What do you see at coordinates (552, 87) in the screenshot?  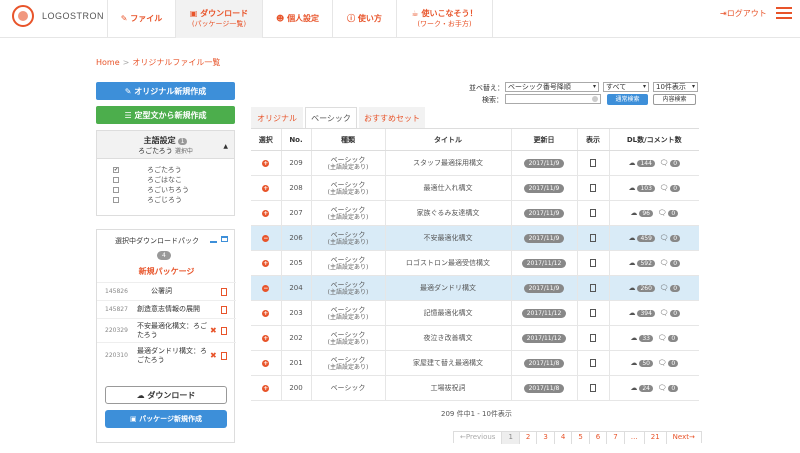 I see `sort-select: ベーシック番号降順` at bounding box center [552, 87].